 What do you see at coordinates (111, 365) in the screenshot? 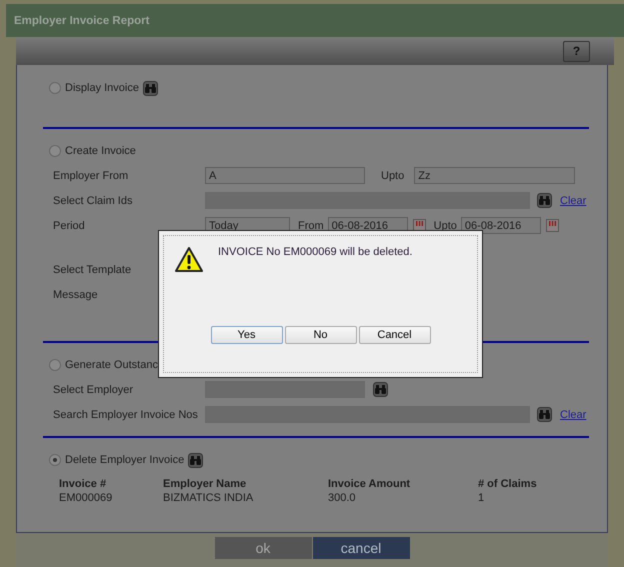
I see `radio-label: Generate Outstanc` at bounding box center [111, 365].